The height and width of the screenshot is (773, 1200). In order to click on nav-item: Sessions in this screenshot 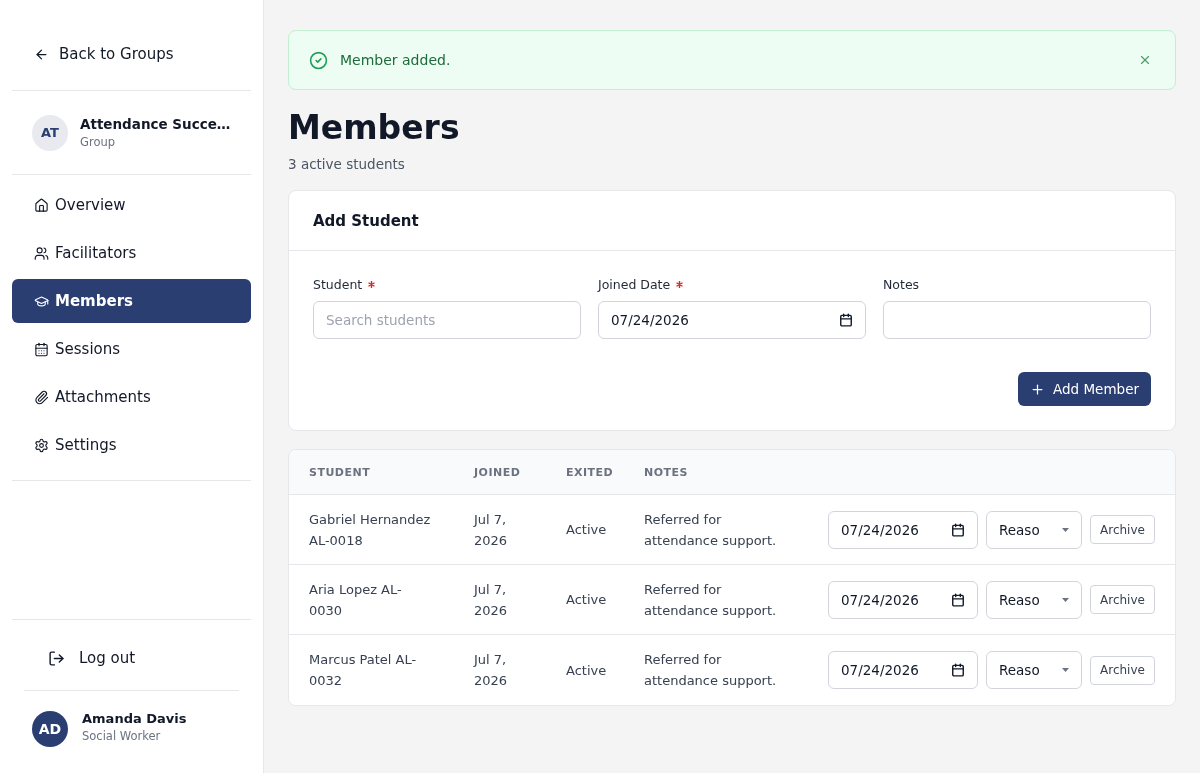, I will do `click(131, 349)`.